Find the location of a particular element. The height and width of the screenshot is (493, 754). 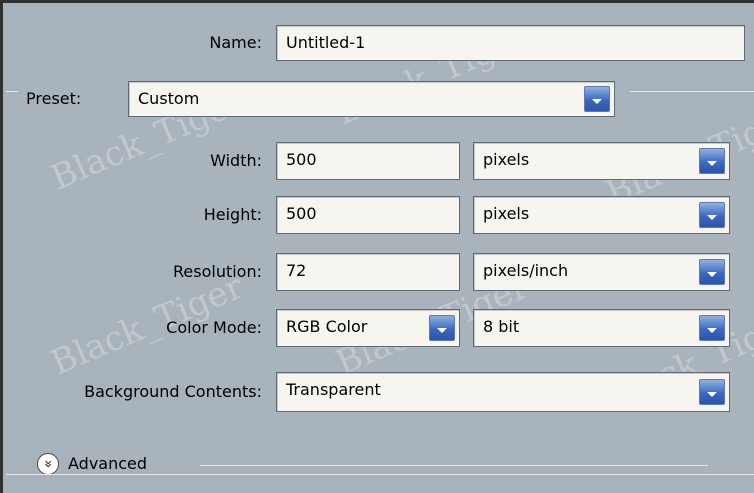

resolution-field: 72 is located at coordinates (368, 272).